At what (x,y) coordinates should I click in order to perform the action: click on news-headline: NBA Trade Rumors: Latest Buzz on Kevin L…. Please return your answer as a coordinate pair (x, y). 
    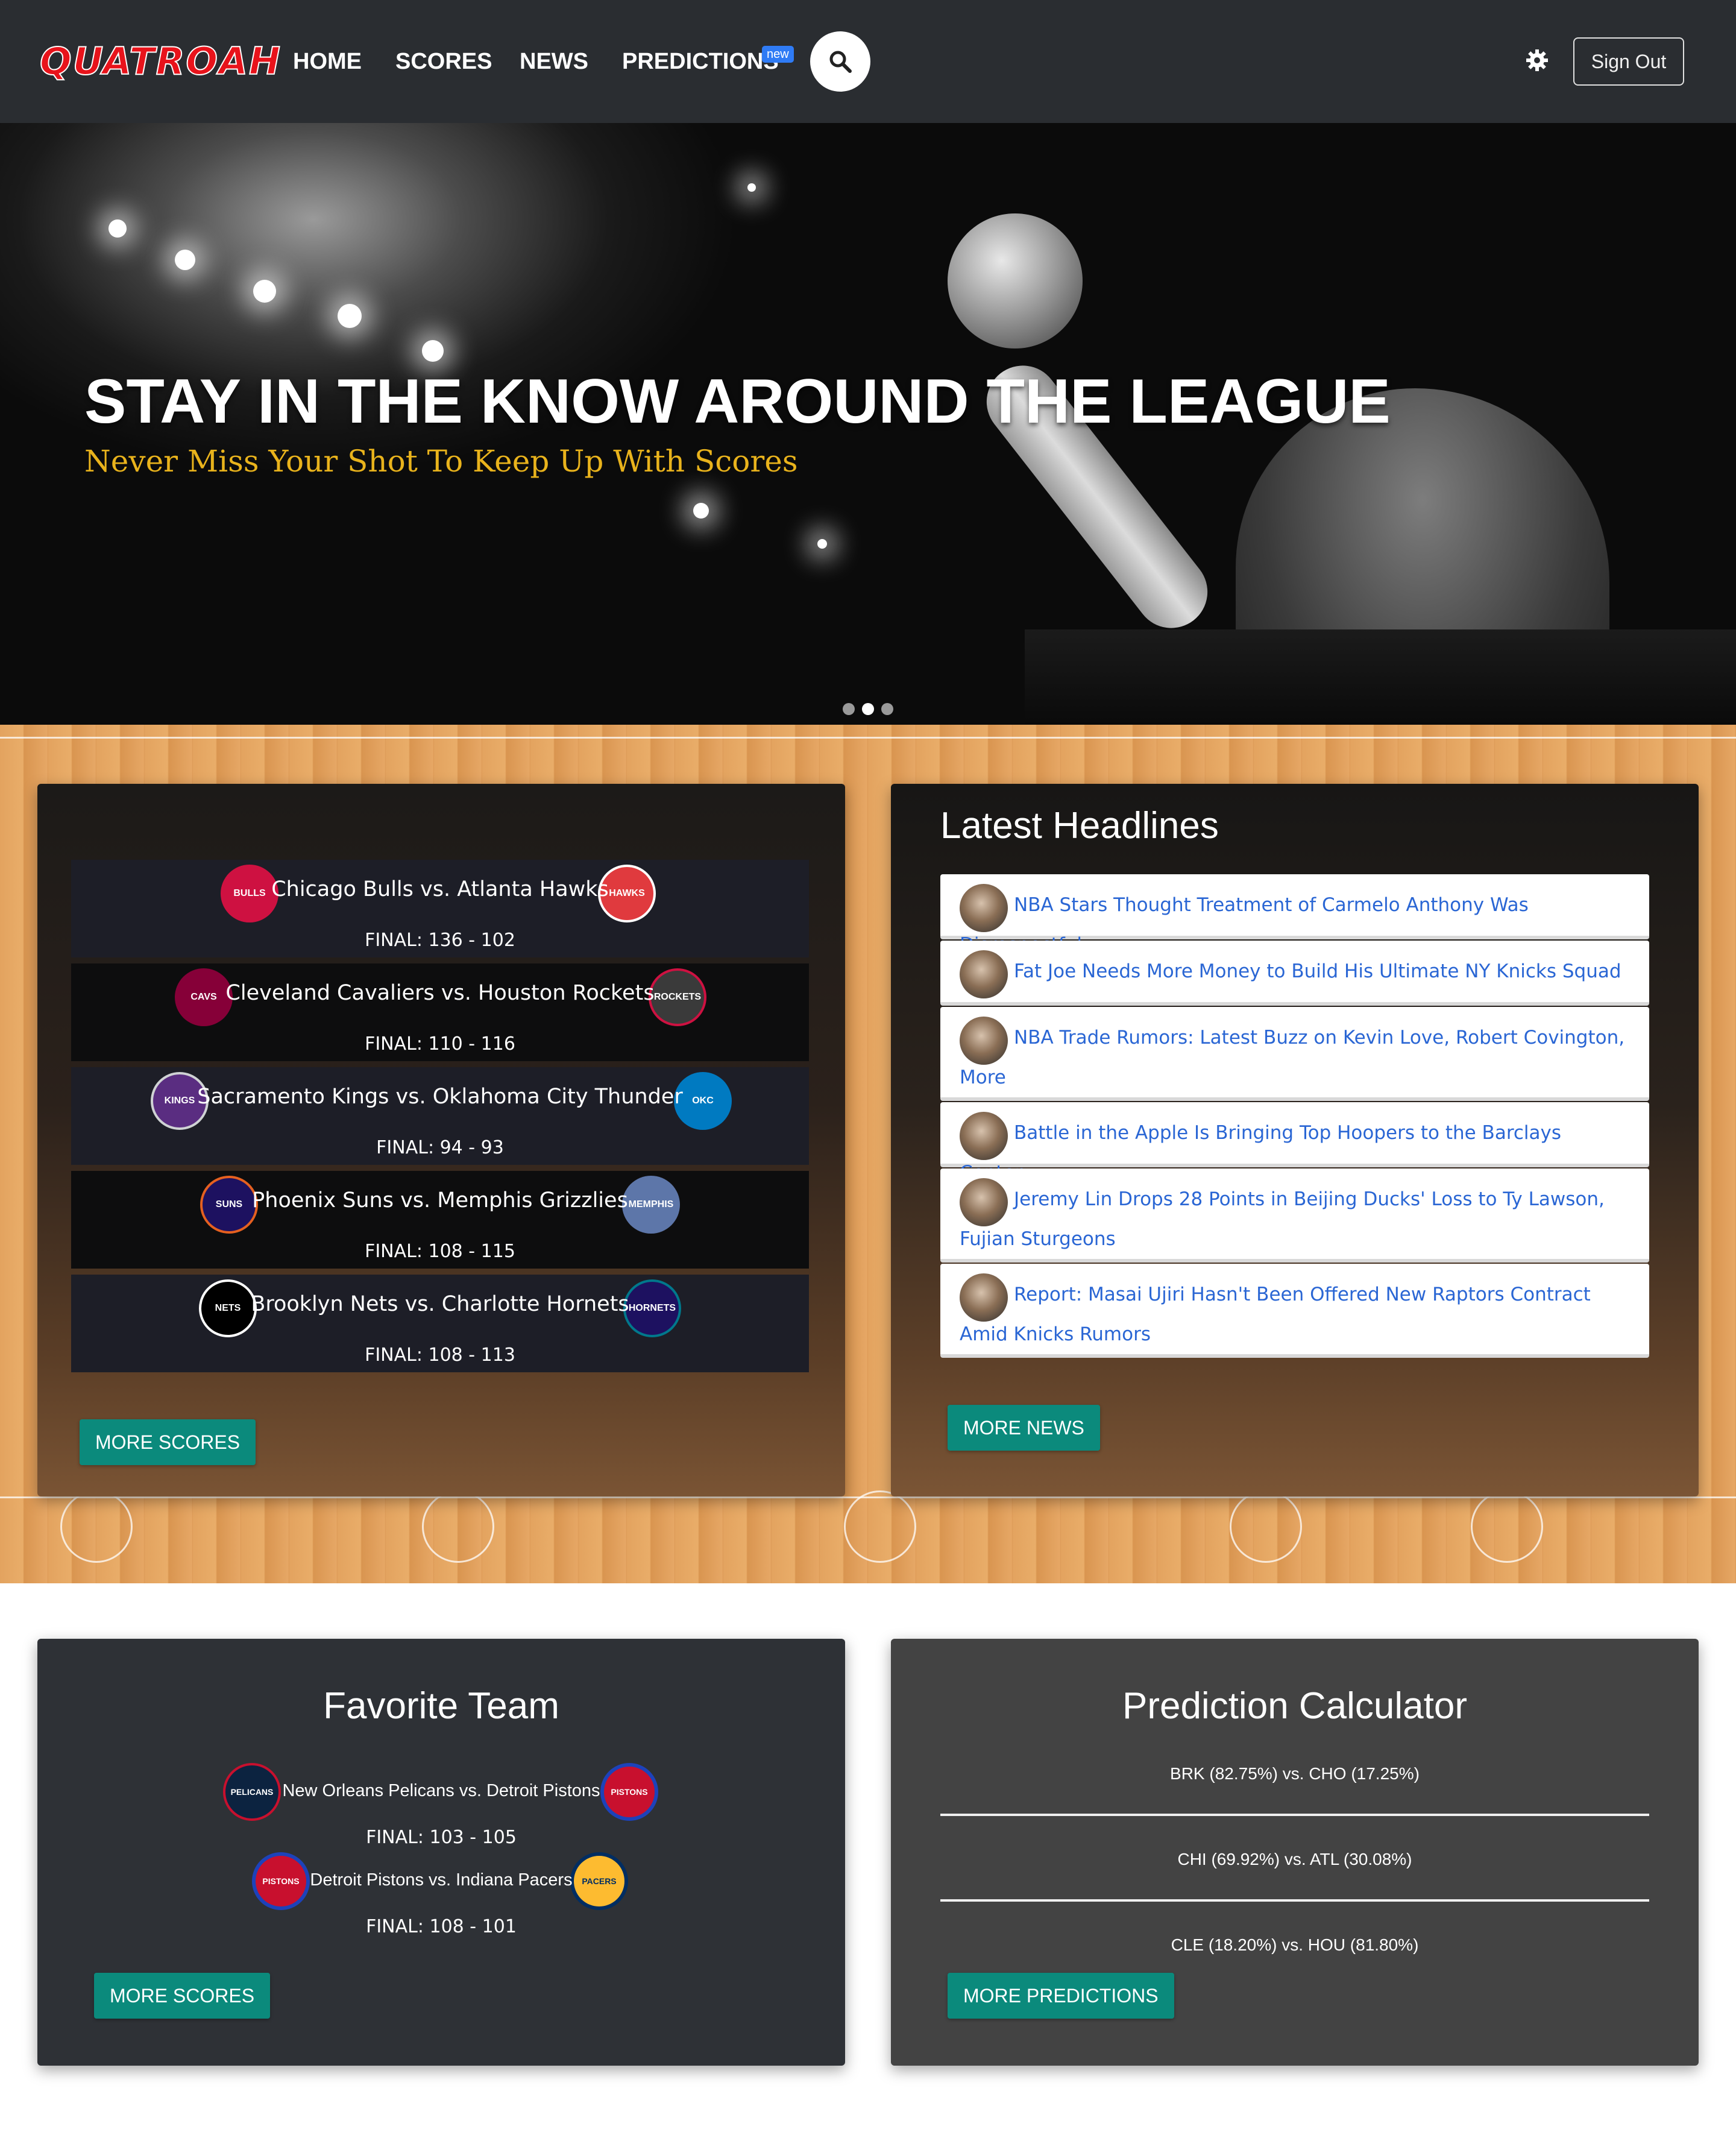
    Looking at the image, I should click on (1292, 1057).